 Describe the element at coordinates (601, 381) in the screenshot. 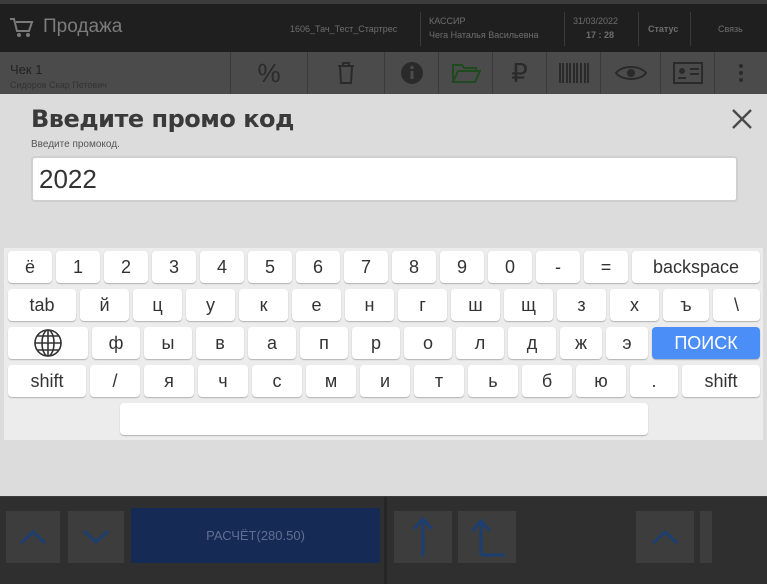

I see `key: ю` at that location.